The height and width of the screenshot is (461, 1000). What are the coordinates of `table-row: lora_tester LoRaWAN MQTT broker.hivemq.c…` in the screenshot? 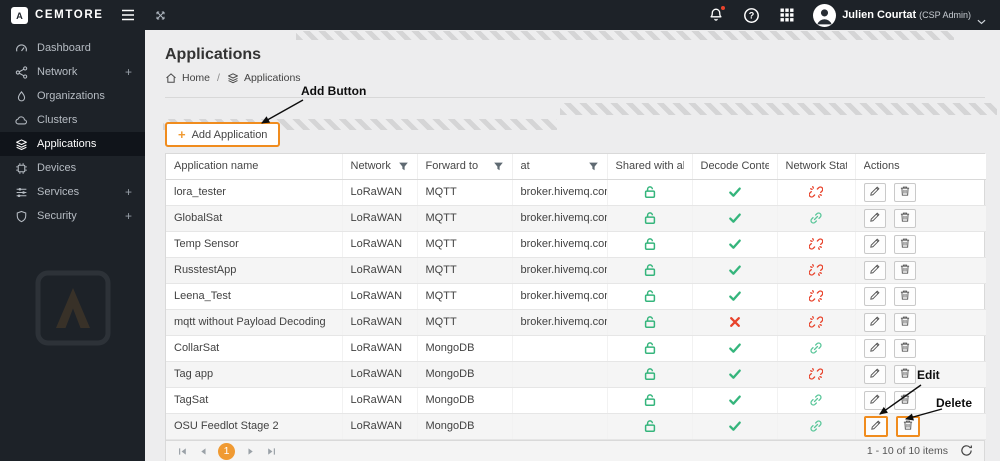 It's located at (576, 192).